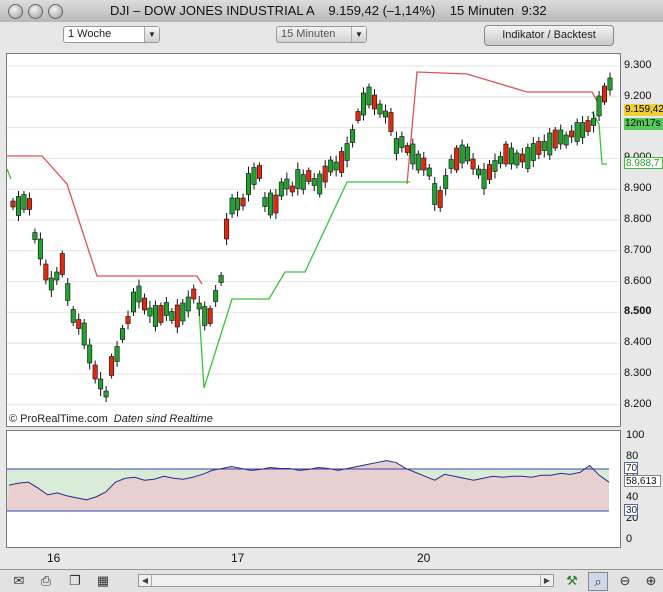 The width and height of the screenshot is (663, 592). What do you see at coordinates (15, 11) in the screenshot?
I see `close-window-button` at bounding box center [15, 11].